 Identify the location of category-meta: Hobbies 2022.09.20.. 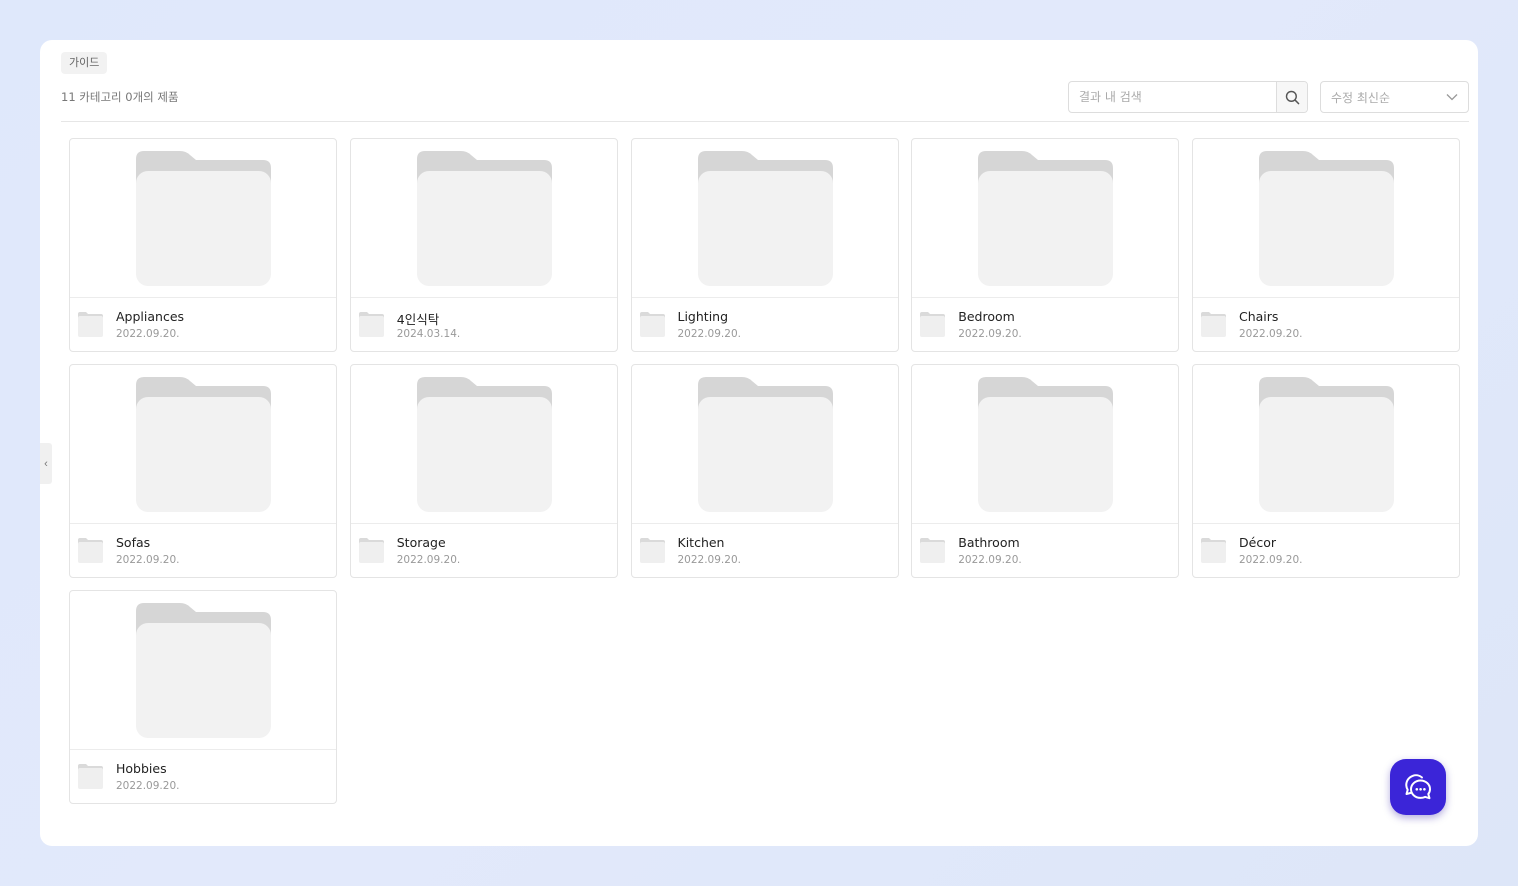
(203, 776).